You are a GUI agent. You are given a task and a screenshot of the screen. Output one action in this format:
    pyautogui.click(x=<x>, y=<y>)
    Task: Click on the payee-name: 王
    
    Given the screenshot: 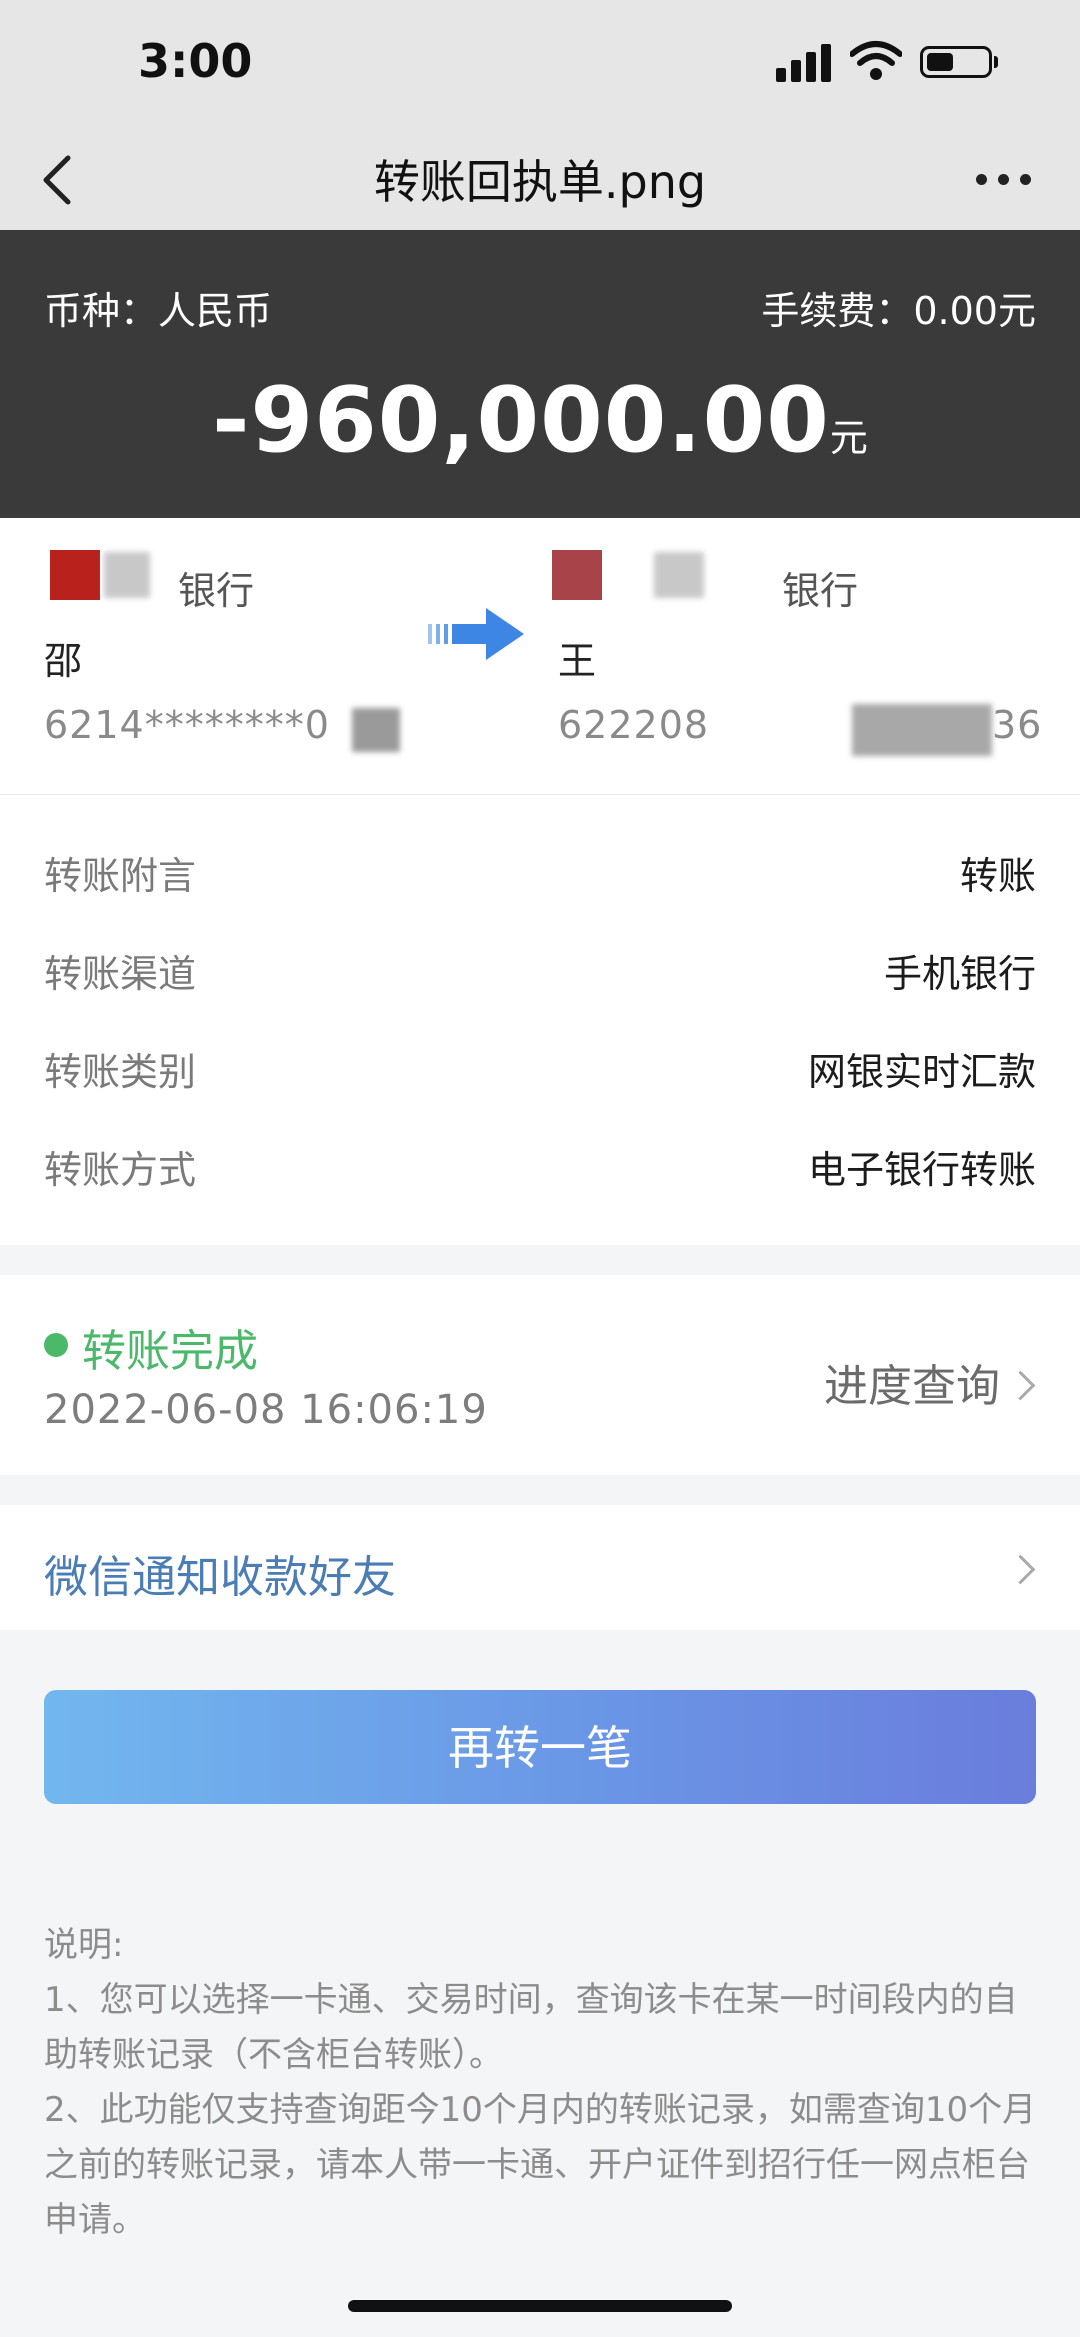 What is the action you would take?
    pyautogui.click(x=577, y=661)
    